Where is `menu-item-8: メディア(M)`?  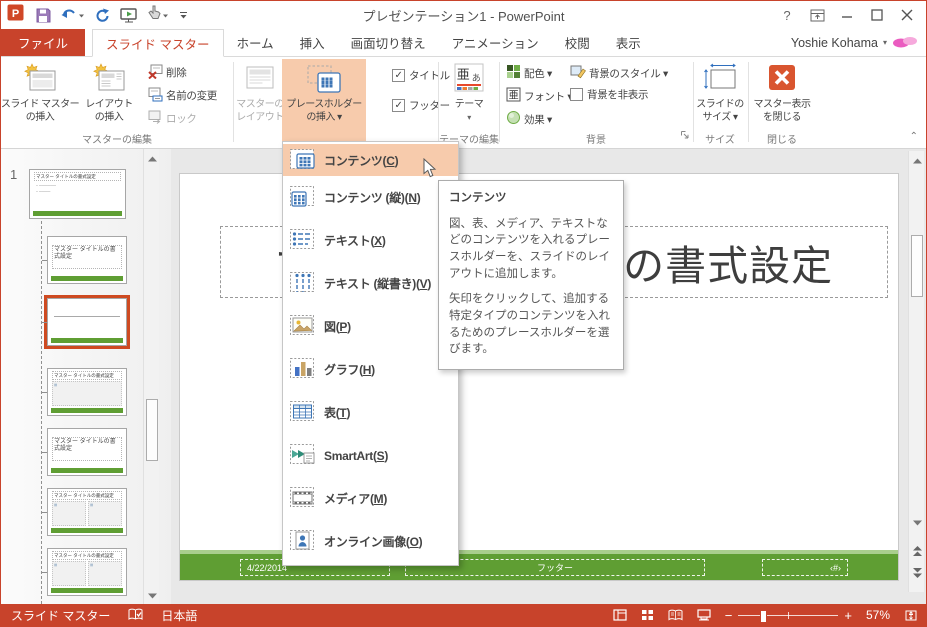
menu-item-8: メディア(M) is located at coordinates (370, 498).